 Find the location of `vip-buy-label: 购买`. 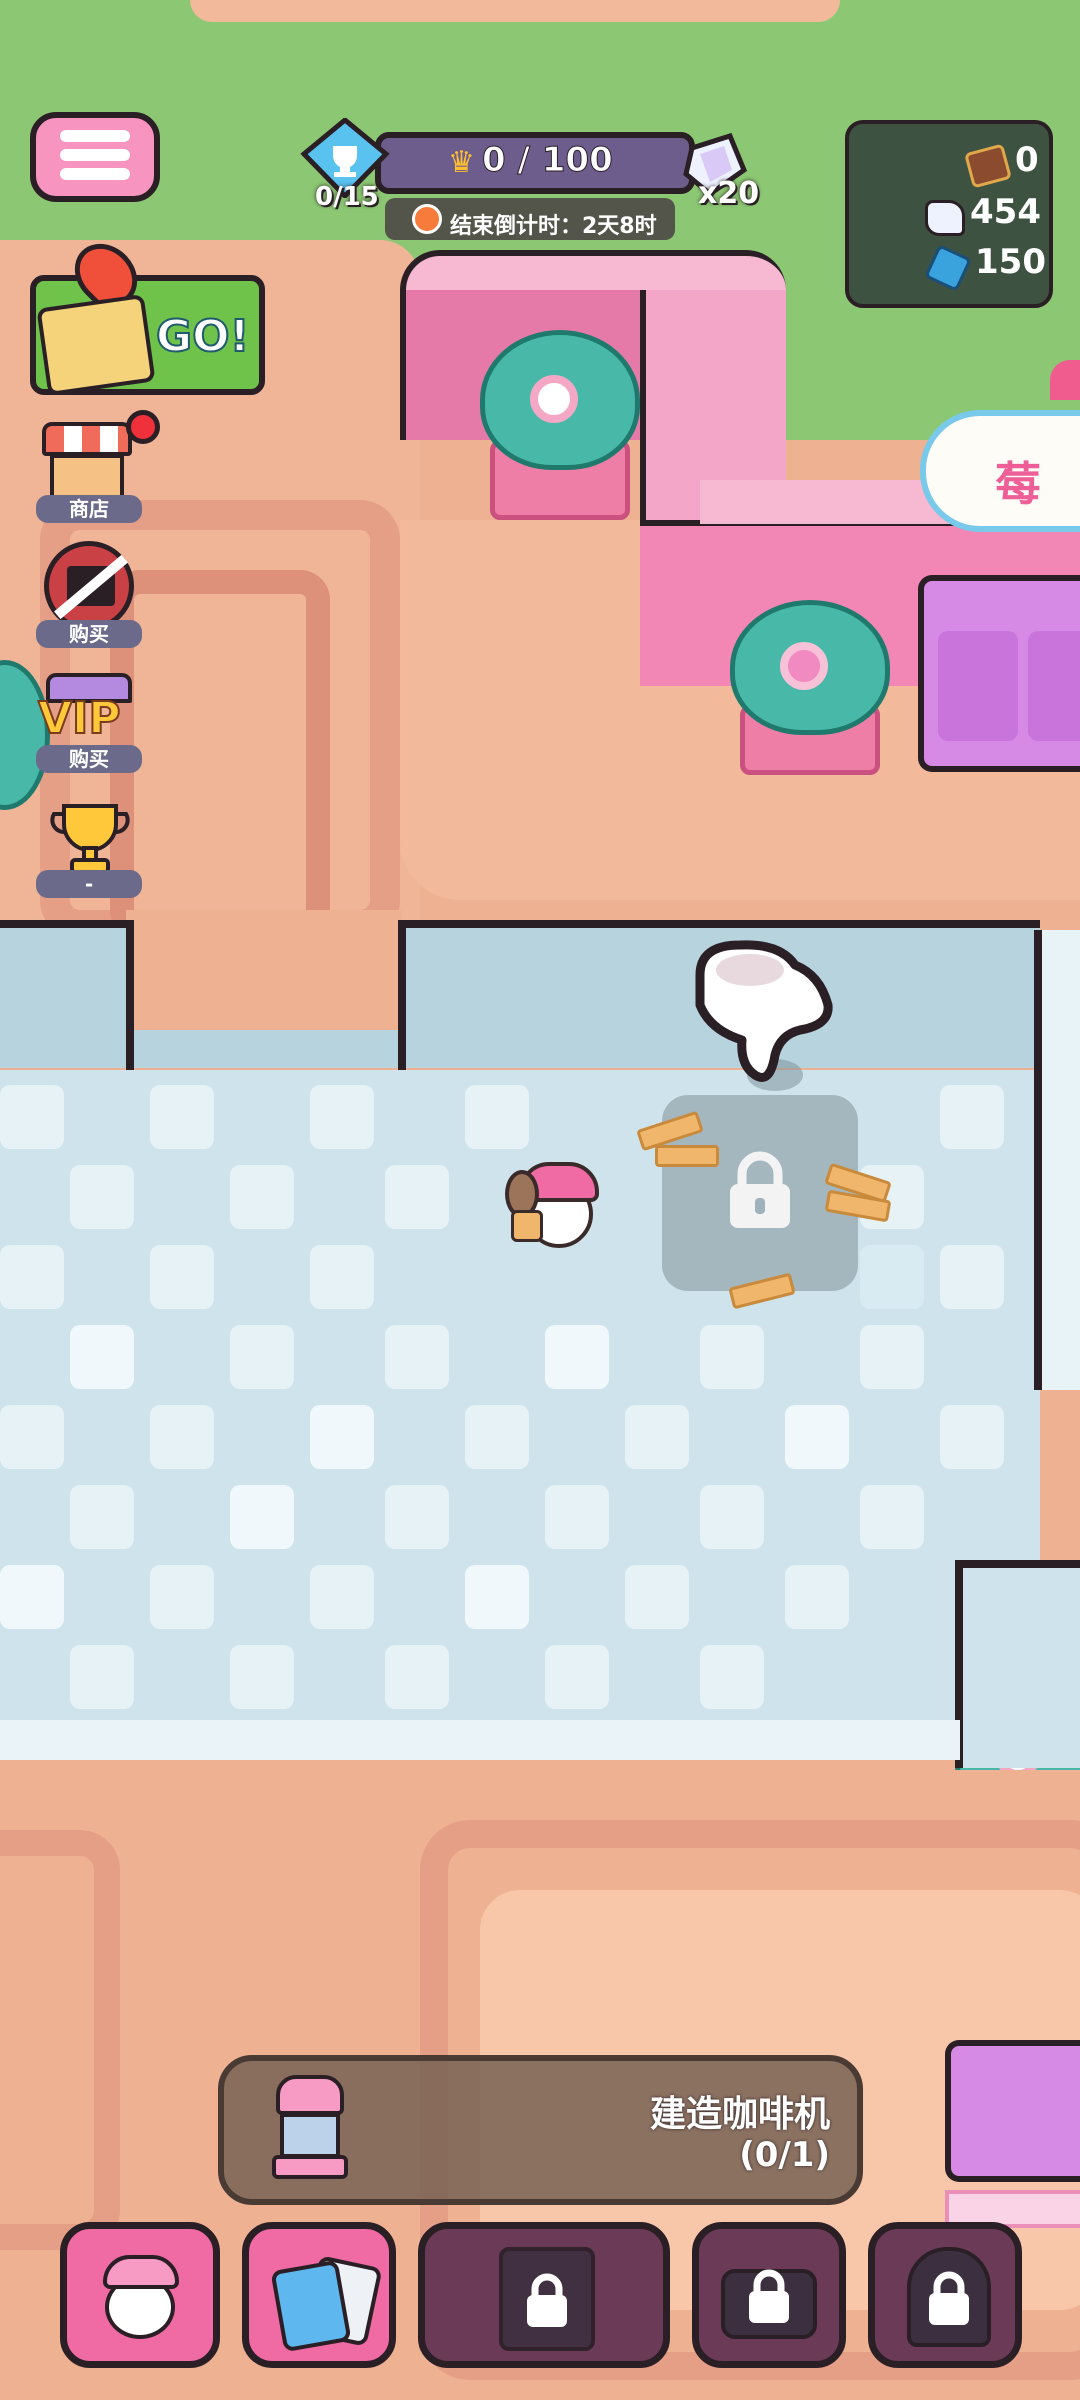

vip-buy-label: 购买 is located at coordinates (89, 759).